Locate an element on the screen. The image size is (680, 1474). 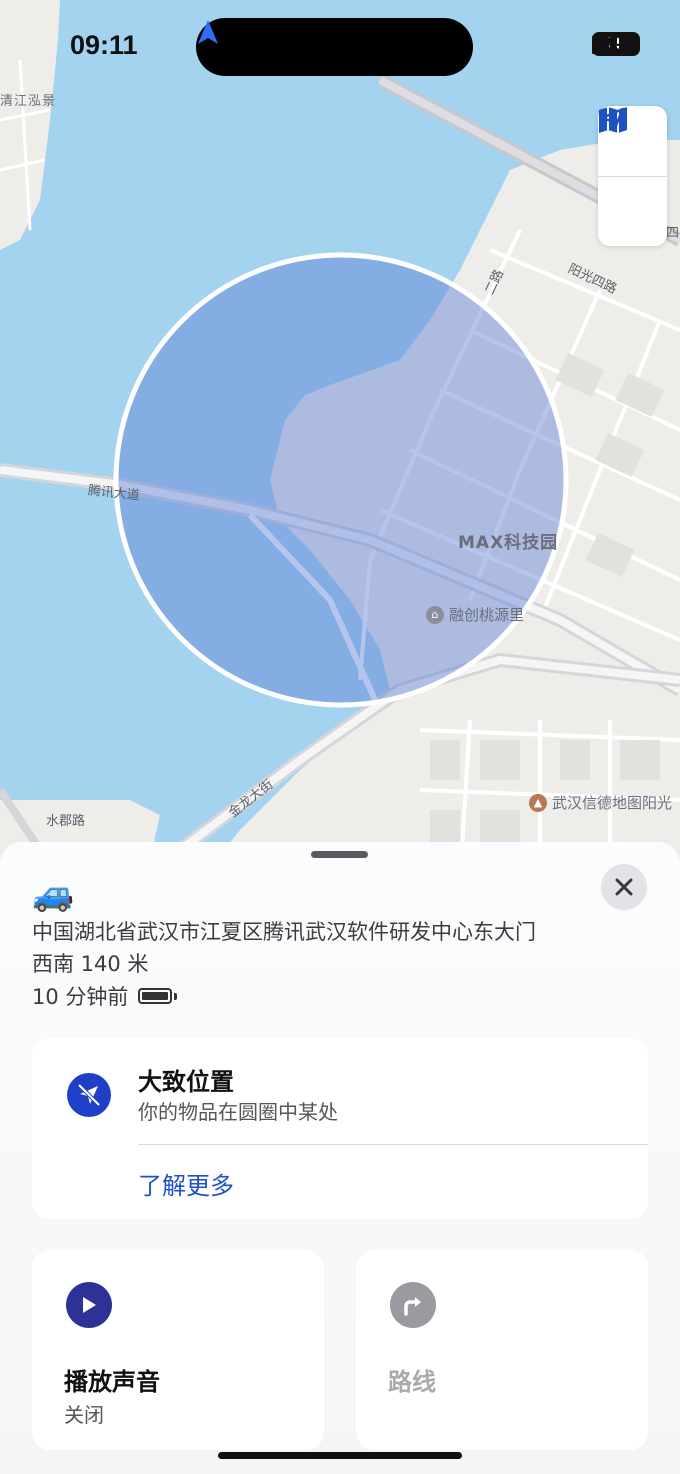
battery-icon is located at coordinates (155, 996).